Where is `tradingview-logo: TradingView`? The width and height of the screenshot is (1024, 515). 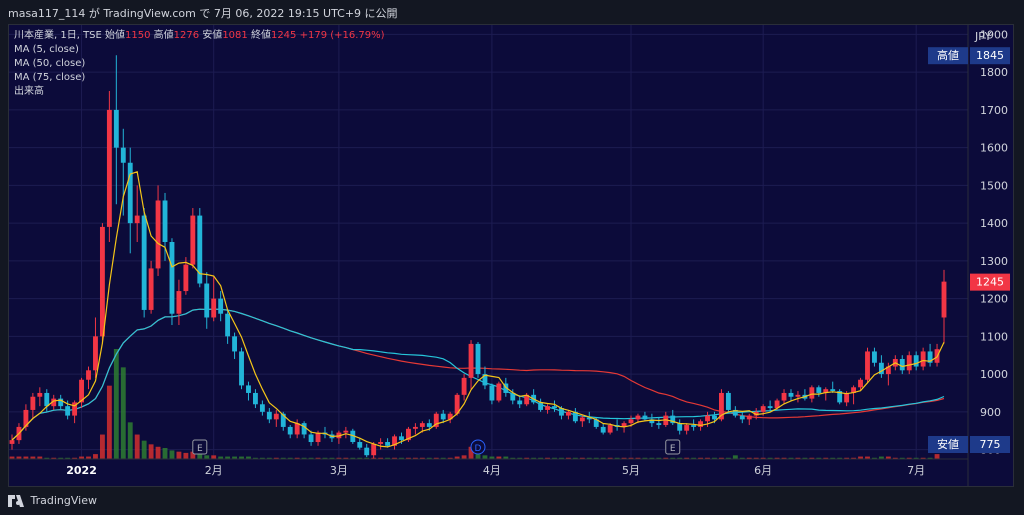 tradingview-logo: TradingView is located at coordinates (52, 500).